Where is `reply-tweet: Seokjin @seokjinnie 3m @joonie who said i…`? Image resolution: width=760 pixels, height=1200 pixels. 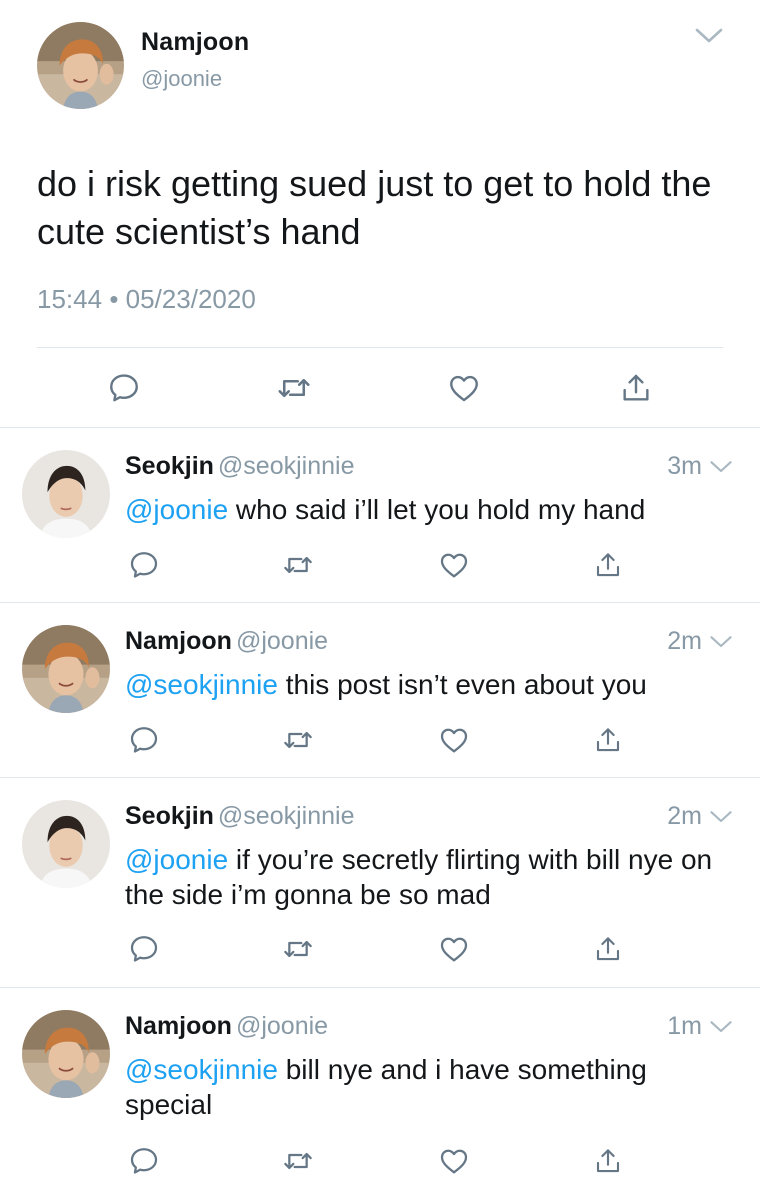
reply-tweet: Seokjin @seokjinnie 3m @joonie who said i… is located at coordinates (380, 515).